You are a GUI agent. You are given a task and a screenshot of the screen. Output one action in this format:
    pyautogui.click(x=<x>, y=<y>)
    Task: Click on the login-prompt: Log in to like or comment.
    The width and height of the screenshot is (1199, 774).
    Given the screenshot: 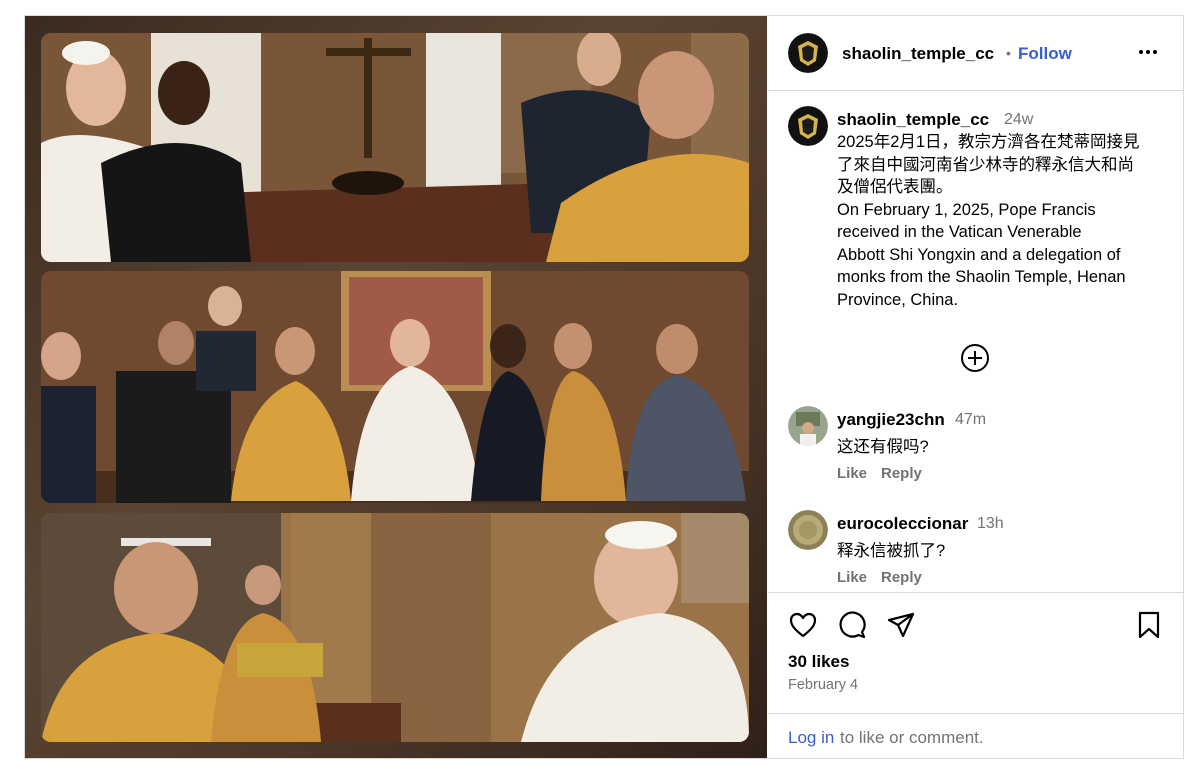 What is the action you would take?
    pyautogui.click(x=975, y=736)
    